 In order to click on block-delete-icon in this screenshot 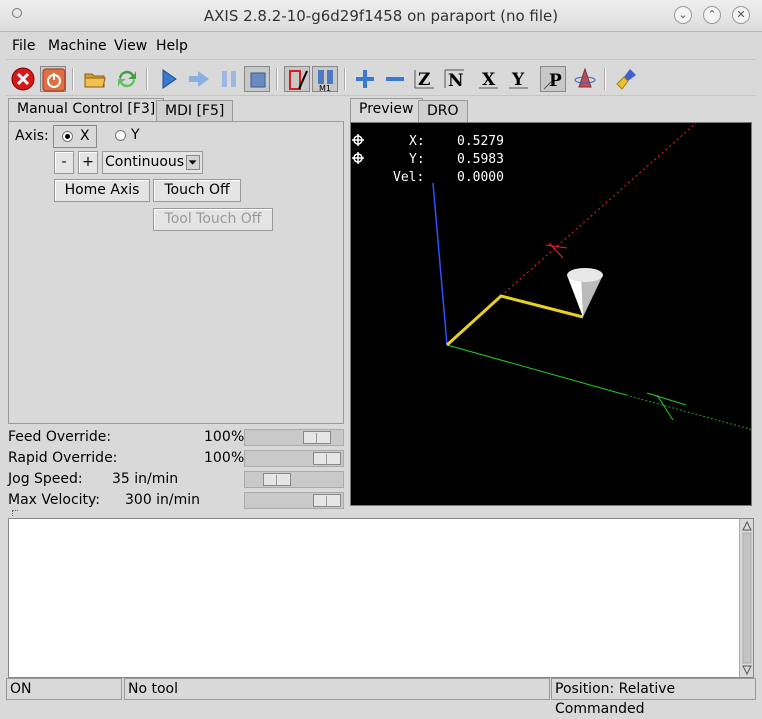, I will do `click(297, 79)`.